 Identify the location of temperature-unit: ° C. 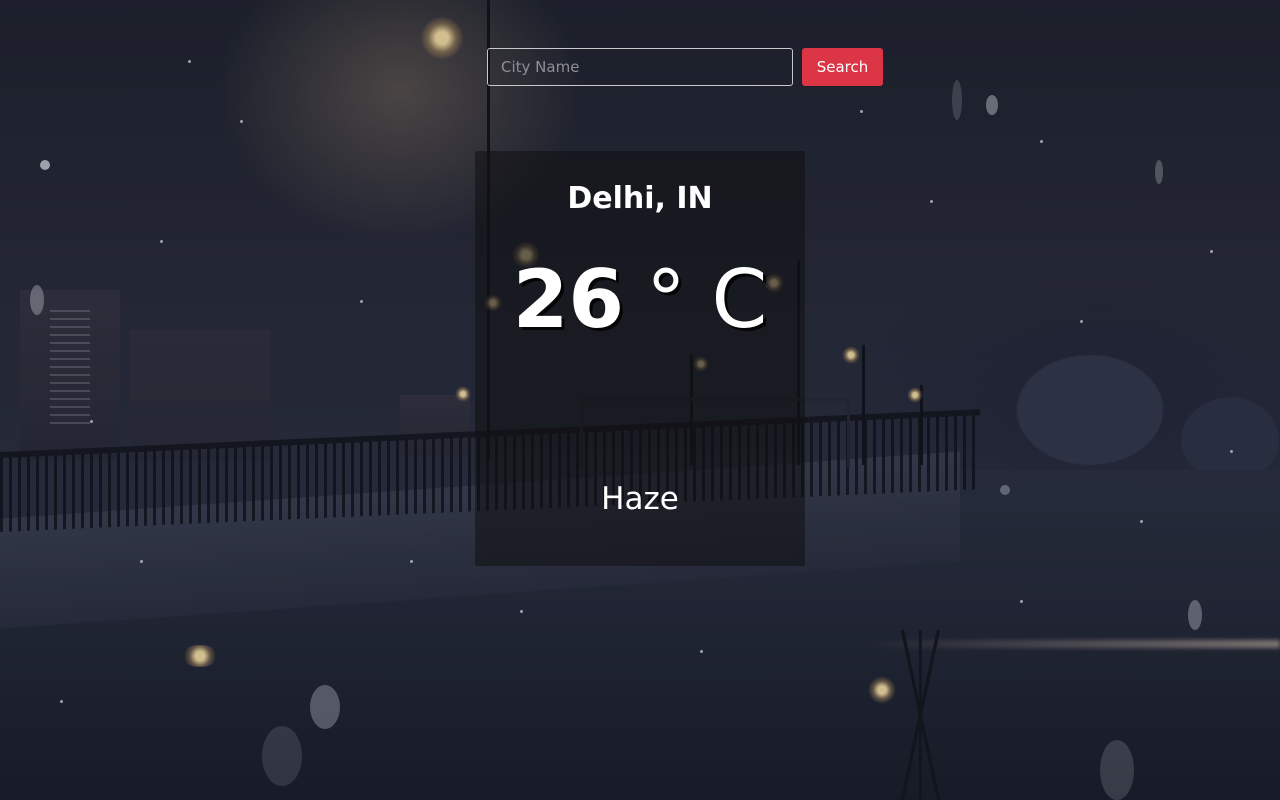
(707, 299).